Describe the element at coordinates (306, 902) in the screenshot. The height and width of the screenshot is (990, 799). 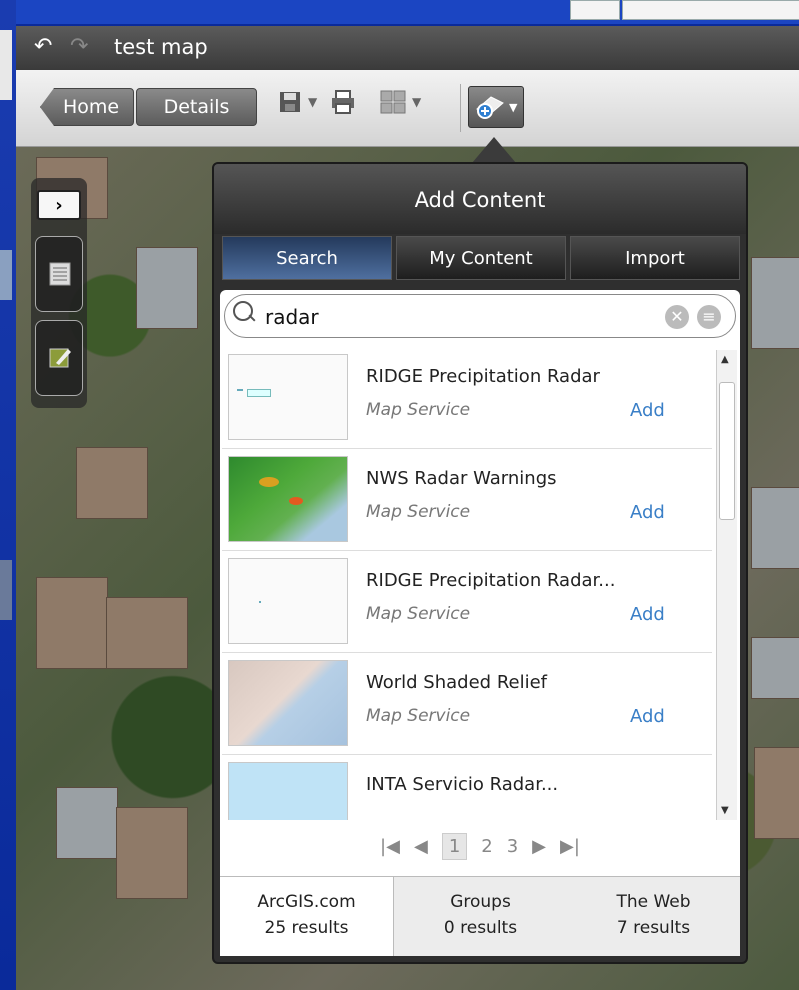
I see `scope-name: ArcGIS.com` at that location.